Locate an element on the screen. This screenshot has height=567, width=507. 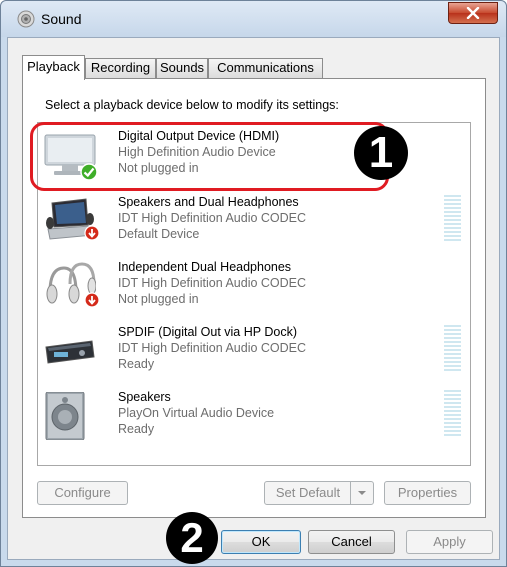
configure-button: Configure is located at coordinates (82, 493).